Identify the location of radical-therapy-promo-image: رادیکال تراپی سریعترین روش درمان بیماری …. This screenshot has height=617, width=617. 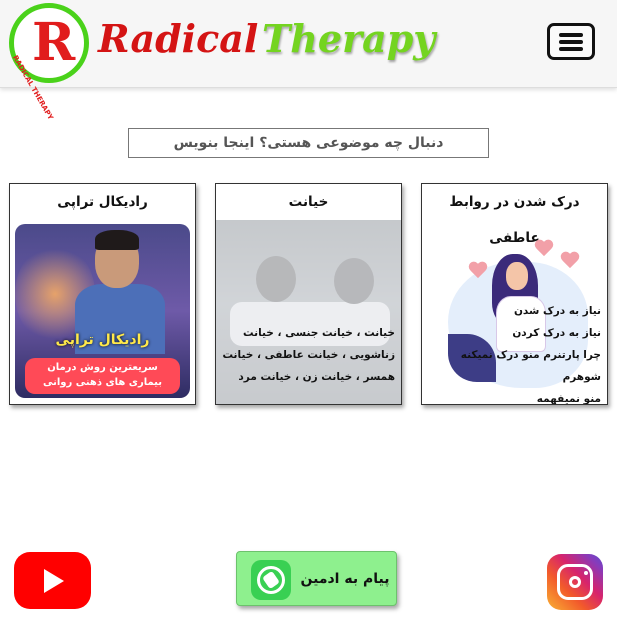
(102, 311).